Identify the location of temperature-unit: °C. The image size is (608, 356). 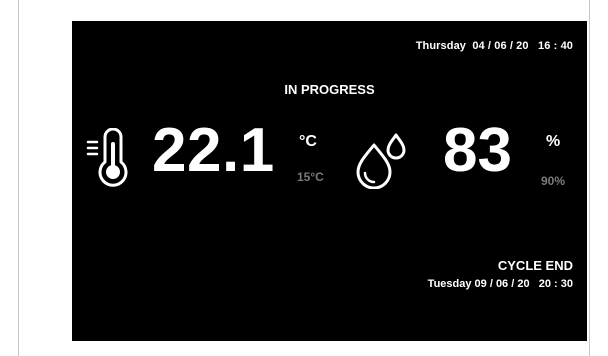
(308, 141).